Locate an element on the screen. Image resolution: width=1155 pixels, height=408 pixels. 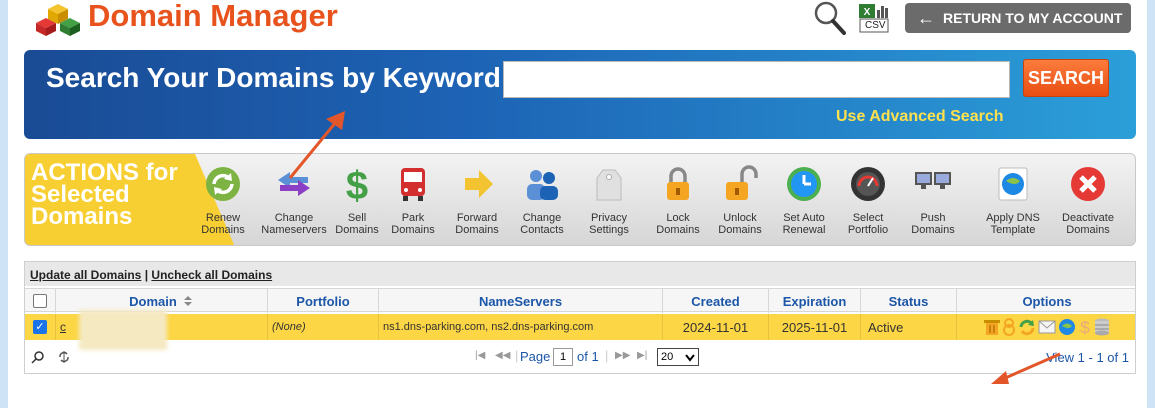
action-label: Deactivate Domains is located at coordinates (1088, 224).